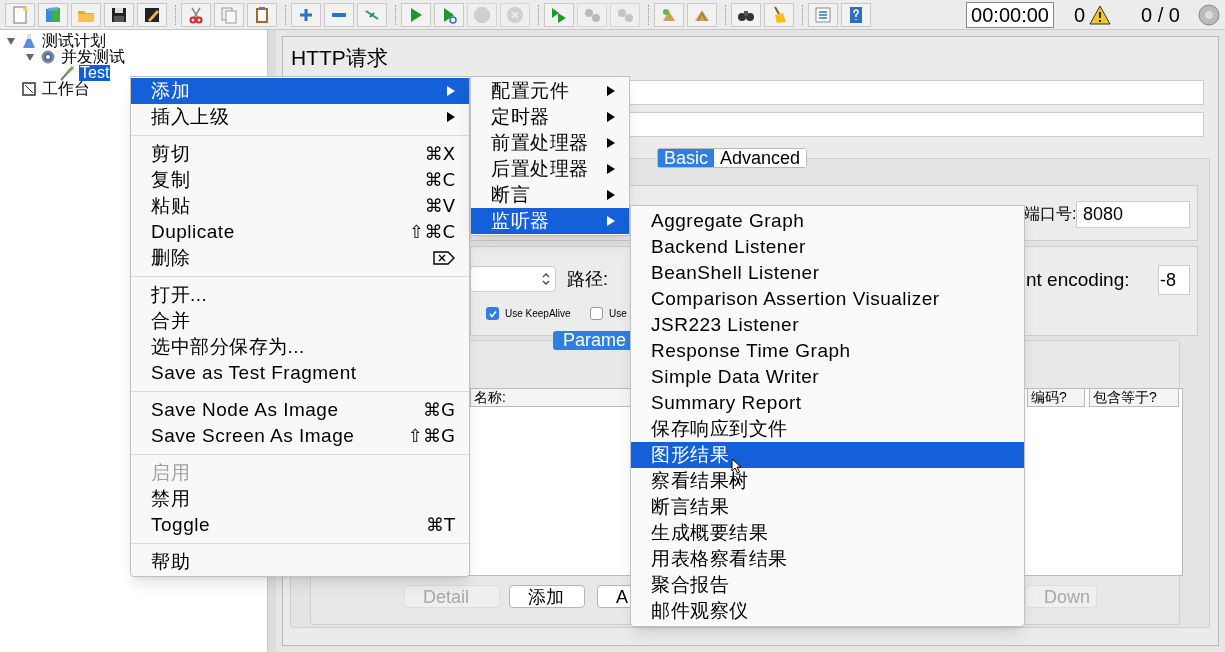  Describe the element at coordinates (540, 169) in the screenshot. I see `menu-item-label: 后置处理器` at that location.